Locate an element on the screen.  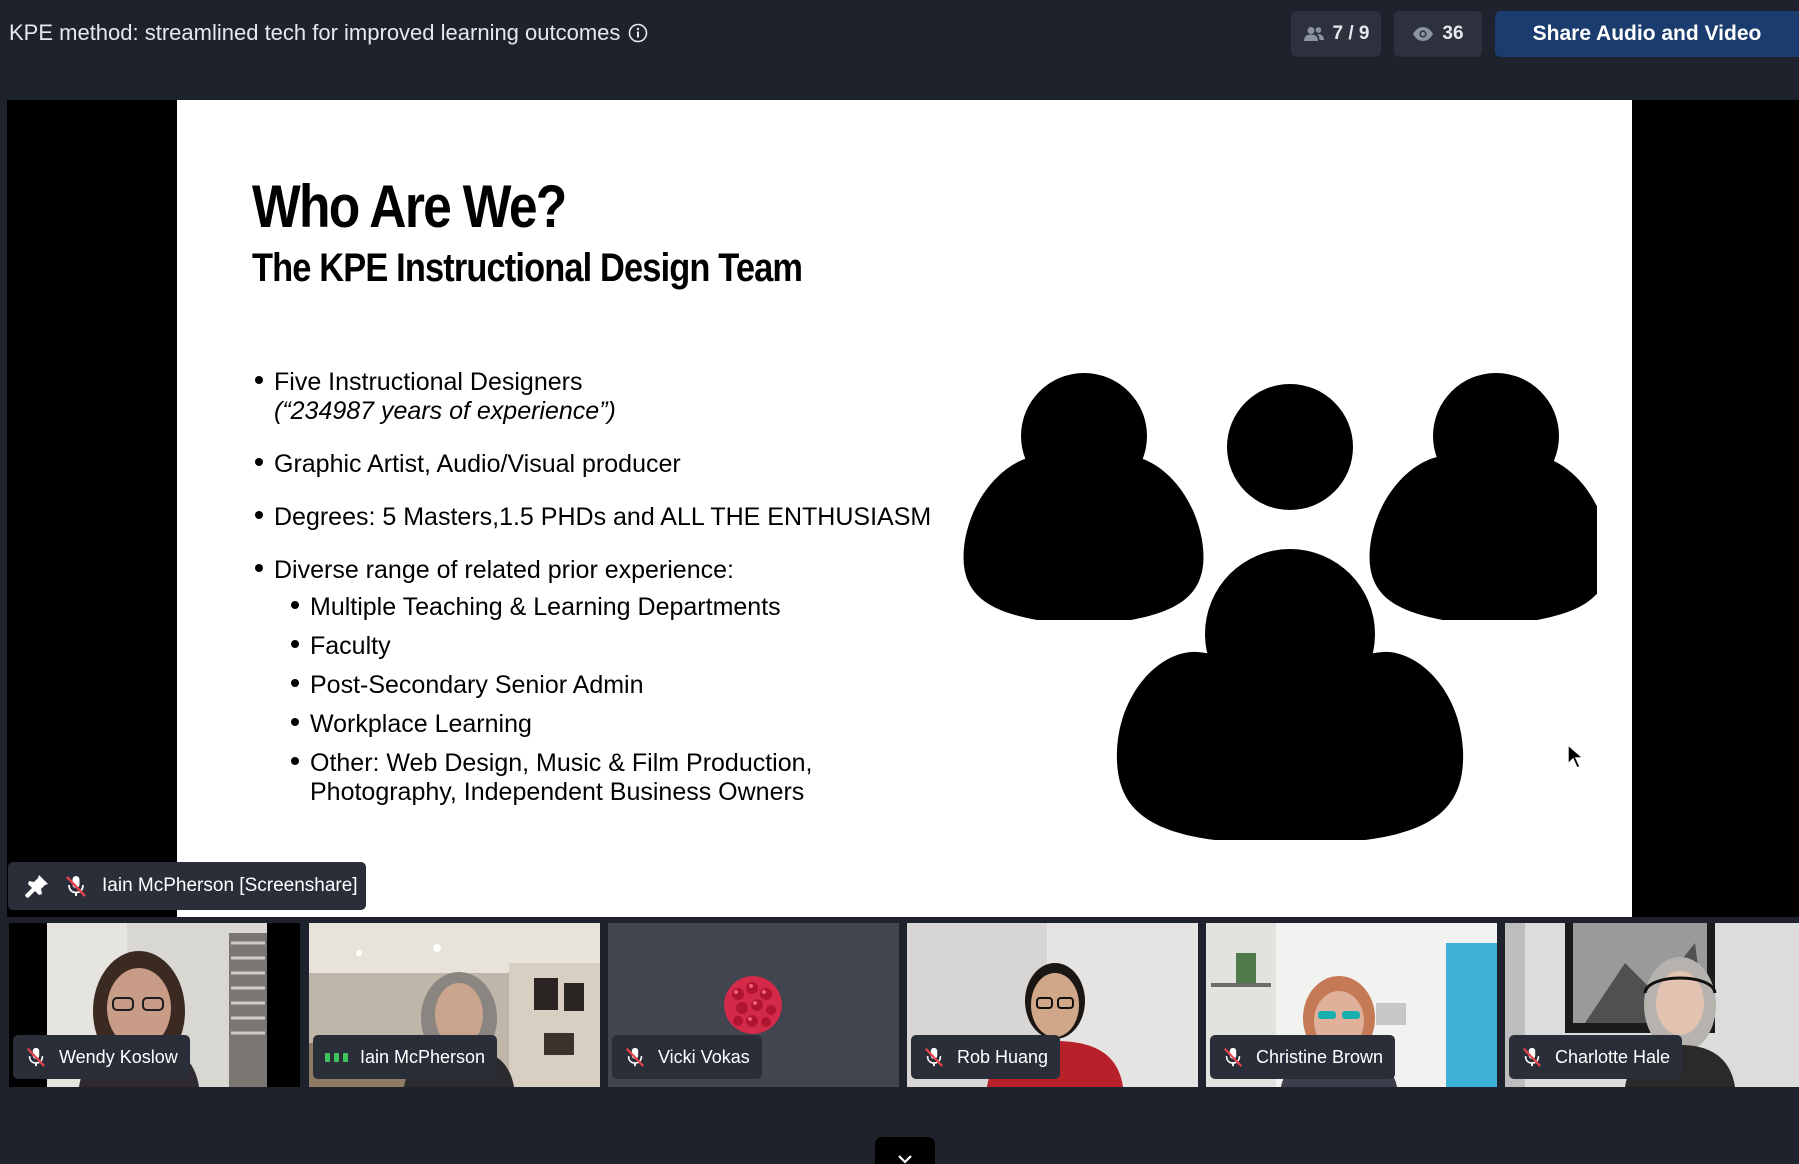
nested-bullet-item: Post-Secondary Senior Admin is located at coordinates (610, 685).